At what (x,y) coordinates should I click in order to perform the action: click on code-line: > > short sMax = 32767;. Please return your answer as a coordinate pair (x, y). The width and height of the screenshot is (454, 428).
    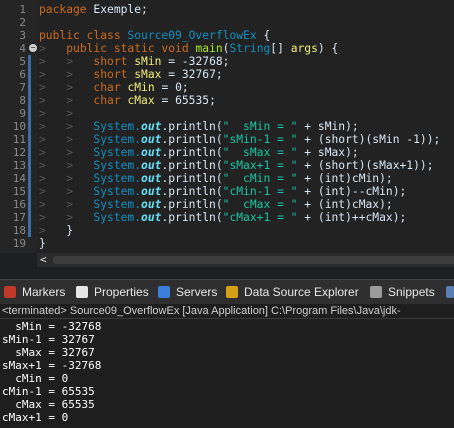
    Looking at the image, I should click on (131, 74).